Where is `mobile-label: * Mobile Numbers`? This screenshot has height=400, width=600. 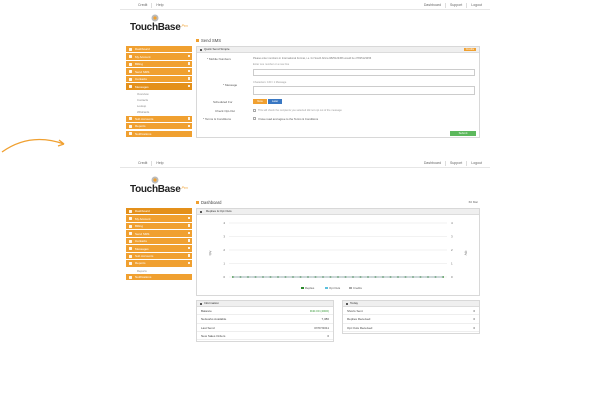 mobile-label: * Mobile Numbers is located at coordinates (219, 59).